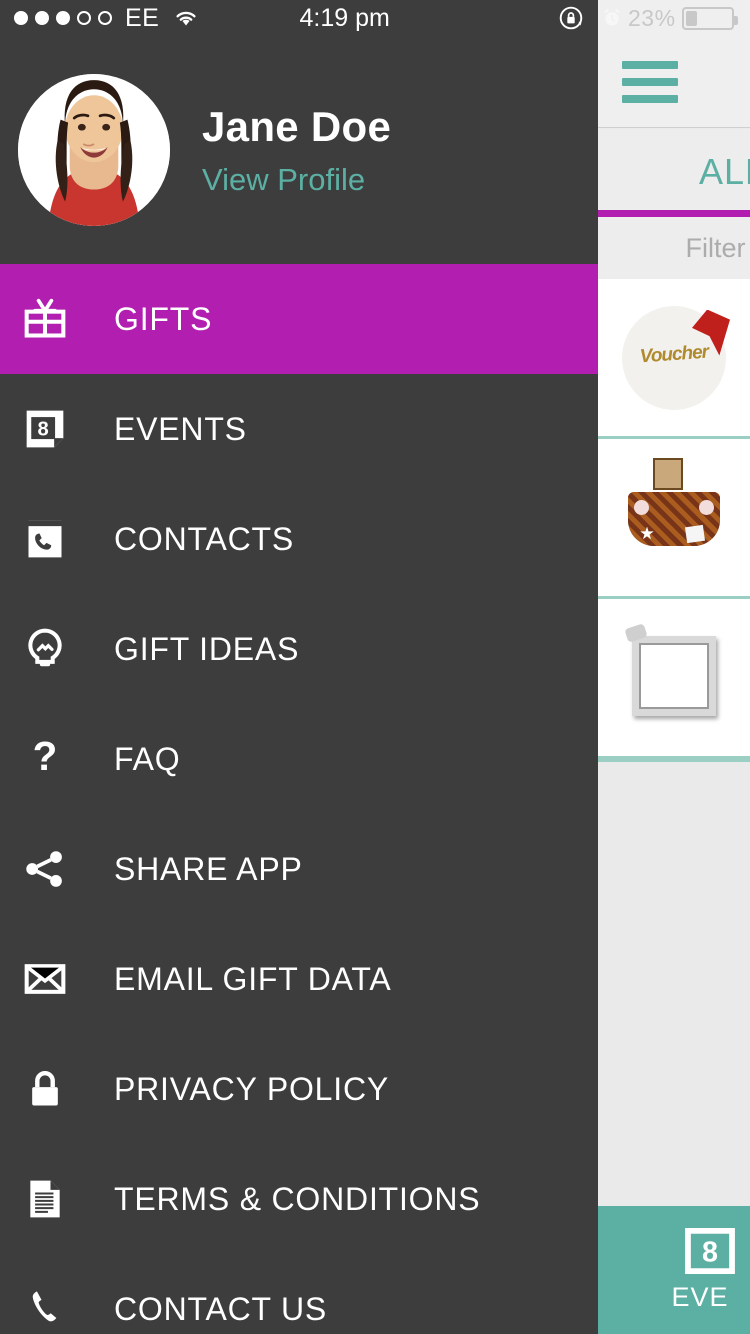 This screenshot has height=1334, width=750. Describe the element at coordinates (700, 1296) in the screenshot. I see `bottom-tab-label: EVE` at that location.